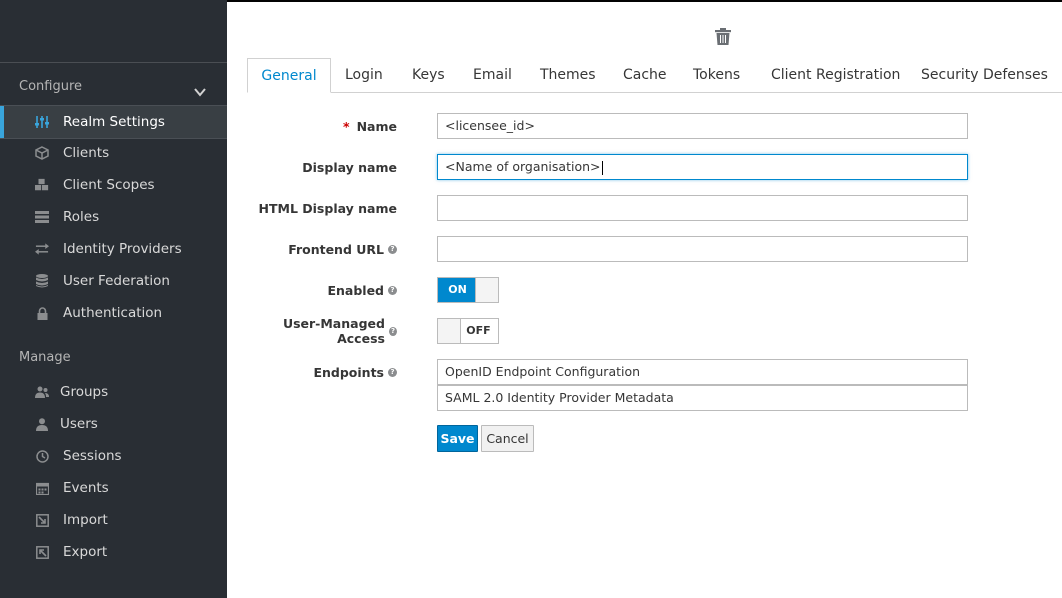 The height and width of the screenshot is (598, 1062). What do you see at coordinates (428, 75) in the screenshot?
I see `tab-keys: Keys` at bounding box center [428, 75].